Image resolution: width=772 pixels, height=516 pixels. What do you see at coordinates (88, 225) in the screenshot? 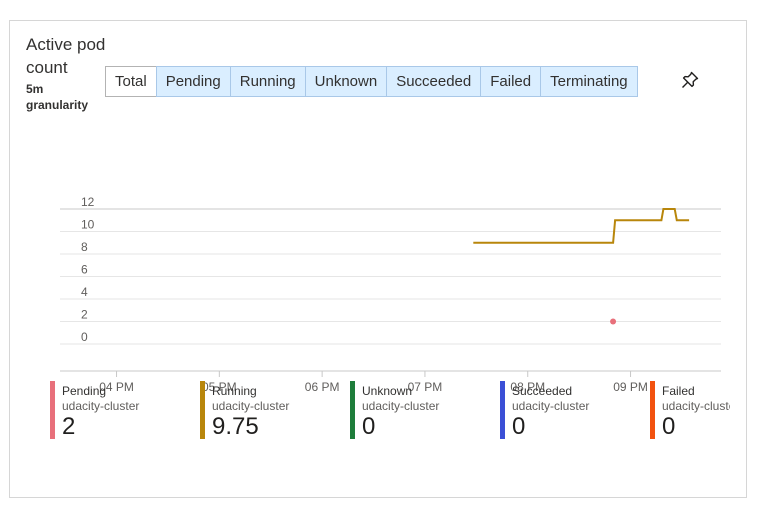
I see `y-tick-label: 10` at bounding box center [88, 225].